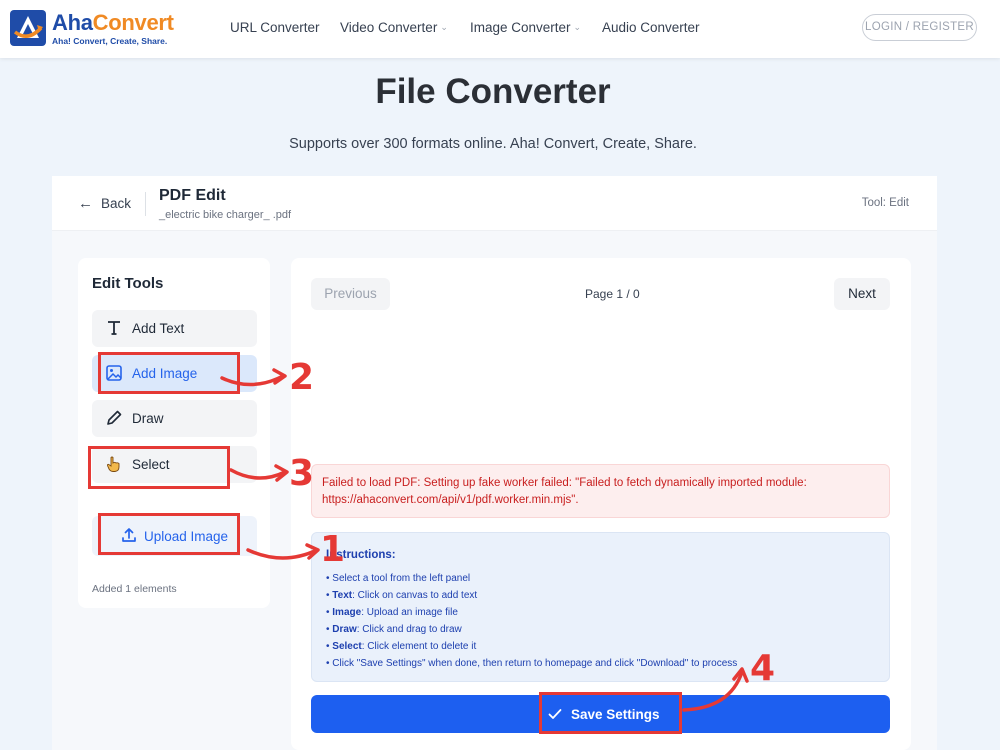 The width and height of the screenshot is (1000, 750). I want to click on instruction-item: • Text: Click on canvas to add text, so click(402, 595).